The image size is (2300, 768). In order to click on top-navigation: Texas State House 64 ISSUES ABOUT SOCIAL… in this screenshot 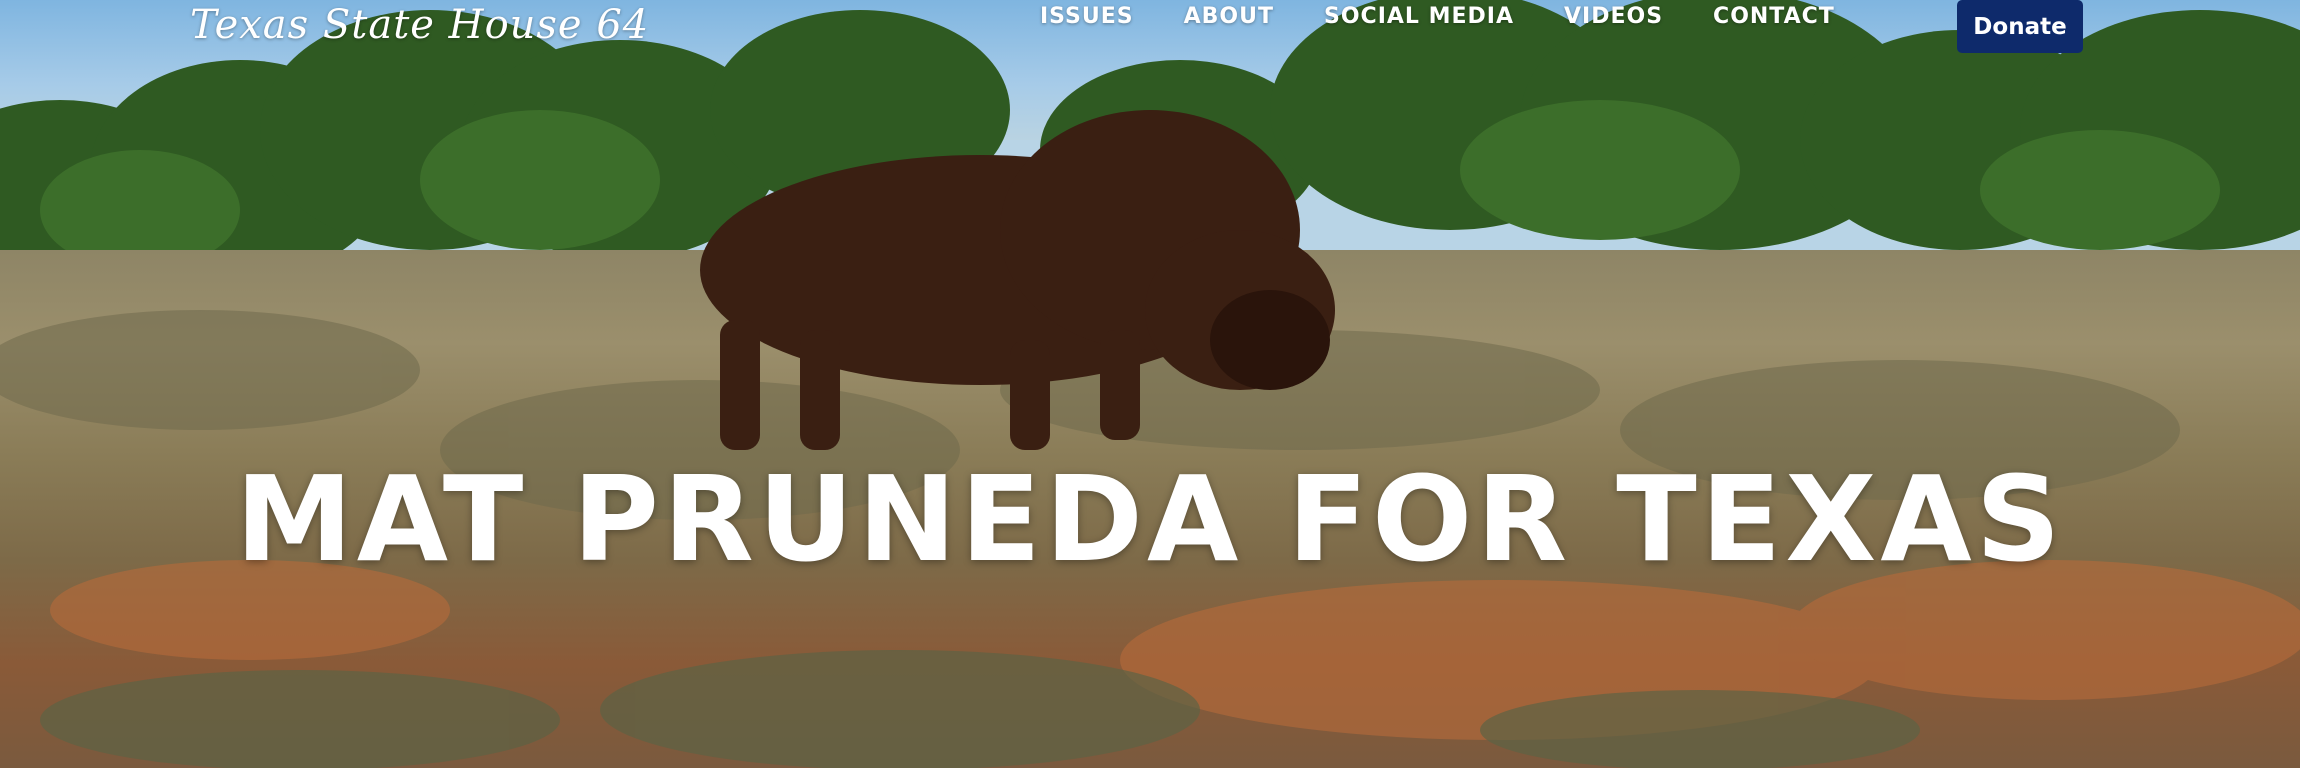, I will do `click(1150, 30)`.